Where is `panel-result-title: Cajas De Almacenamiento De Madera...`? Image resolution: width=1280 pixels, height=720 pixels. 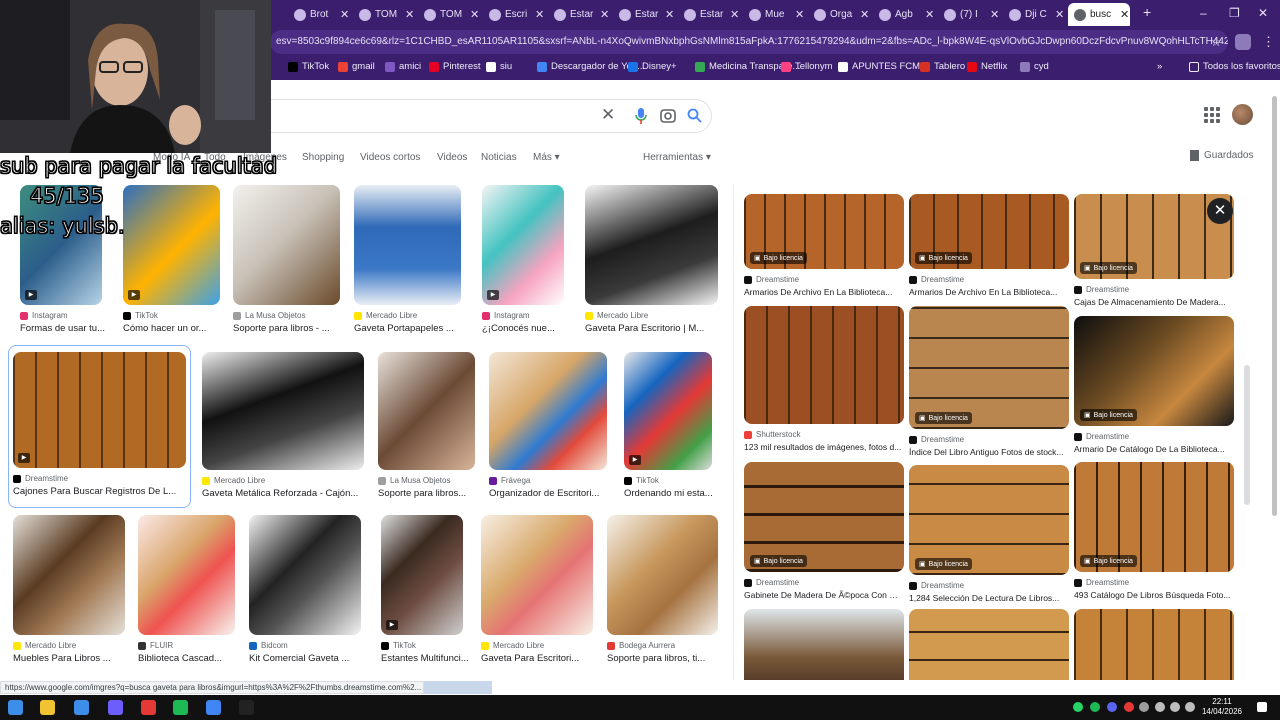
panel-result-title: Cajas De Almacenamiento De Madera... is located at coordinates (1153, 302).